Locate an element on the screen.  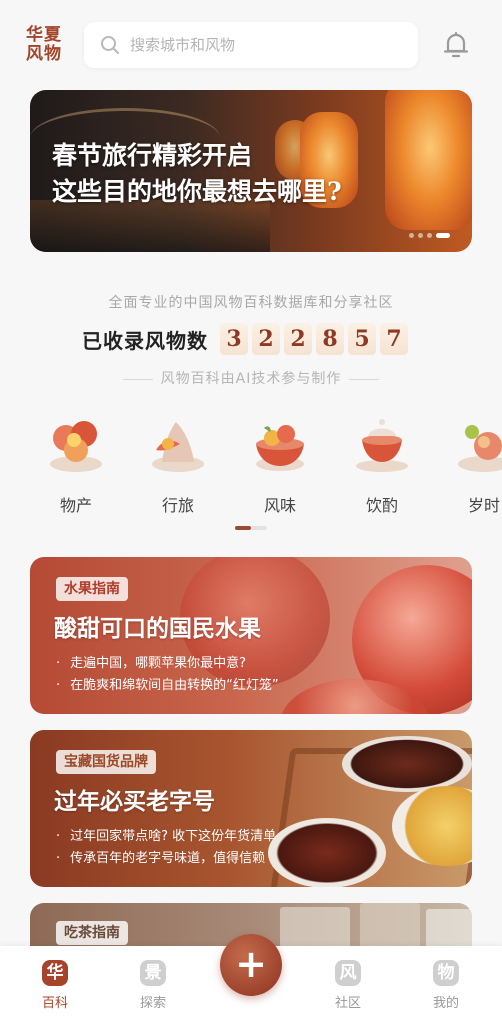
card-bullets: 过年回家带点啥? 收下这份年货清单 传承百年的老字号味道，值得信赖 is located at coordinates (166, 848).